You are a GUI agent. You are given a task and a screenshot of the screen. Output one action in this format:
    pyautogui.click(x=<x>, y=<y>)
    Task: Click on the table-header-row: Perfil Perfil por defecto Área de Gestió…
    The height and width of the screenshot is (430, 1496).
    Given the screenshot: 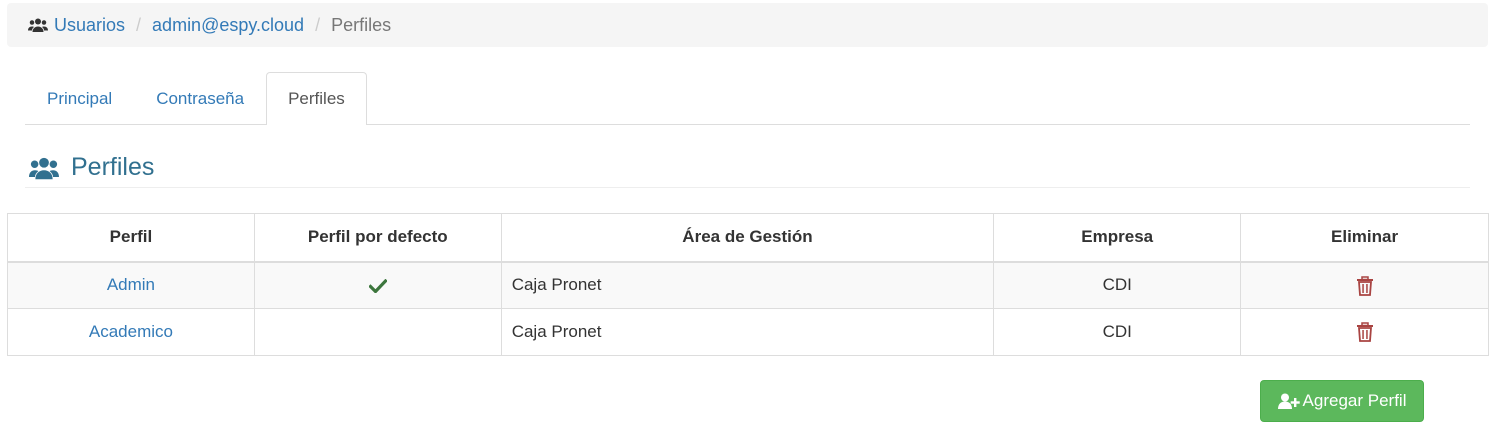 What is the action you would take?
    pyautogui.click(x=748, y=238)
    